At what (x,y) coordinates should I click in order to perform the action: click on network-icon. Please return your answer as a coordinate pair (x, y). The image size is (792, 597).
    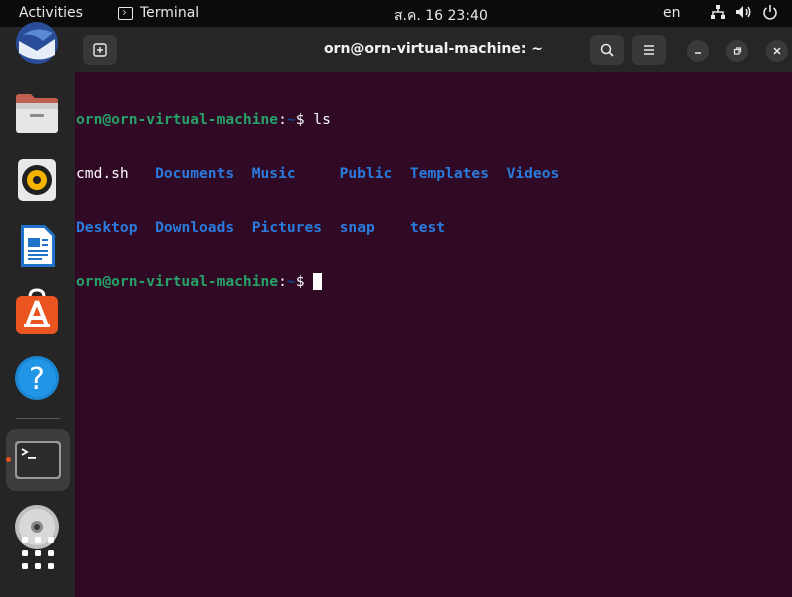
    Looking at the image, I should click on (718, 12).